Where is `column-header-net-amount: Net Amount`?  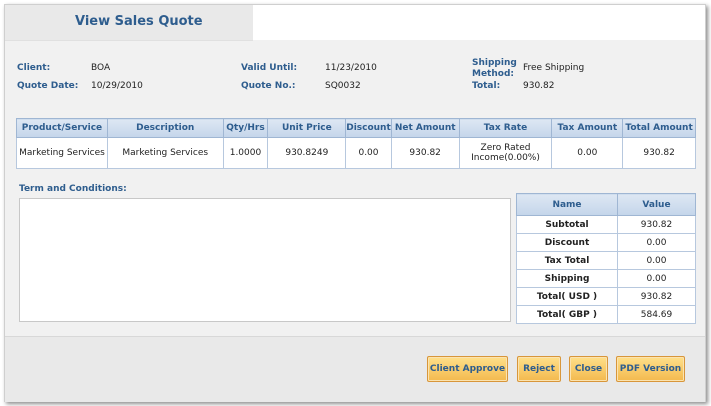
column-header-net-amount: Net Amount is located at coordinates (425, 128).